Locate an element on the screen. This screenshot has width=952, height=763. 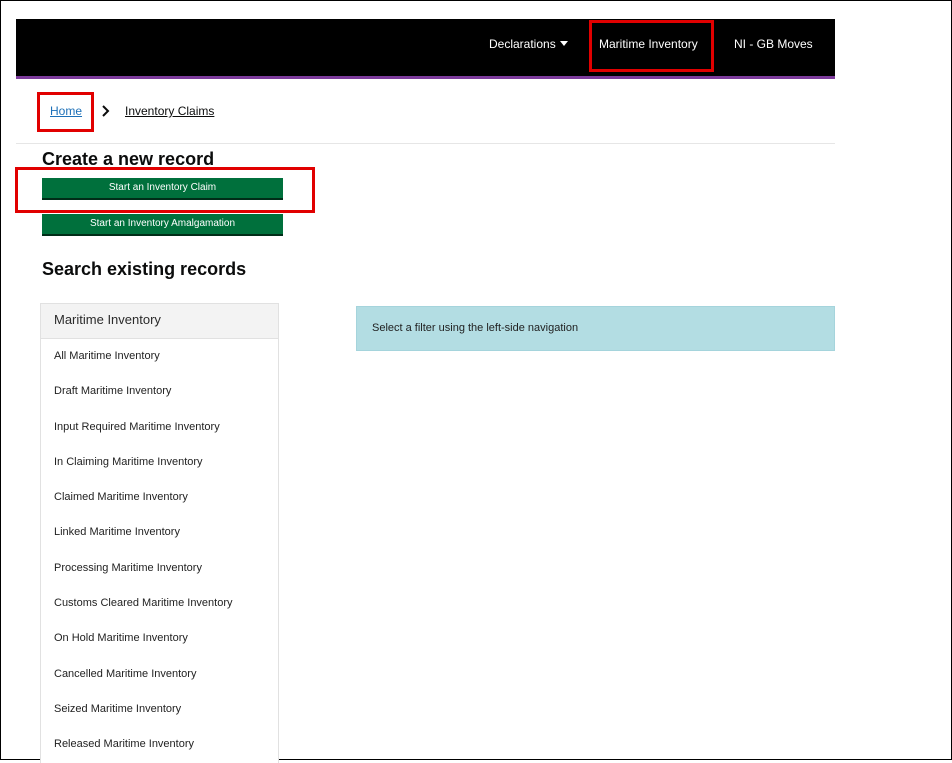
chevron-right-icon is located at coordinates (106, 111).